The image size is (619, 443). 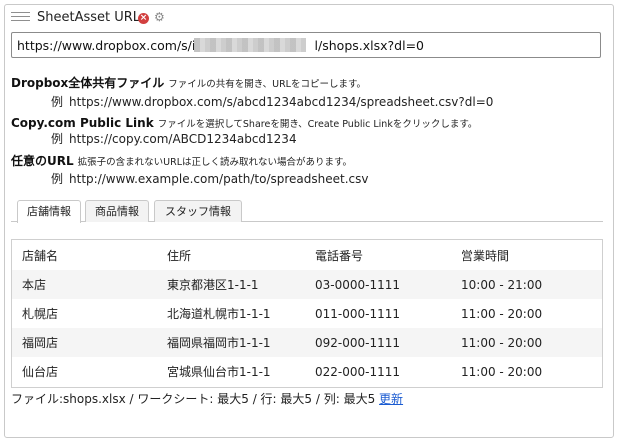 What do you see at coordinates (40, 314) in the screenshot?
I see `table-cell: 札幌店` at bounding box center [40, 314].